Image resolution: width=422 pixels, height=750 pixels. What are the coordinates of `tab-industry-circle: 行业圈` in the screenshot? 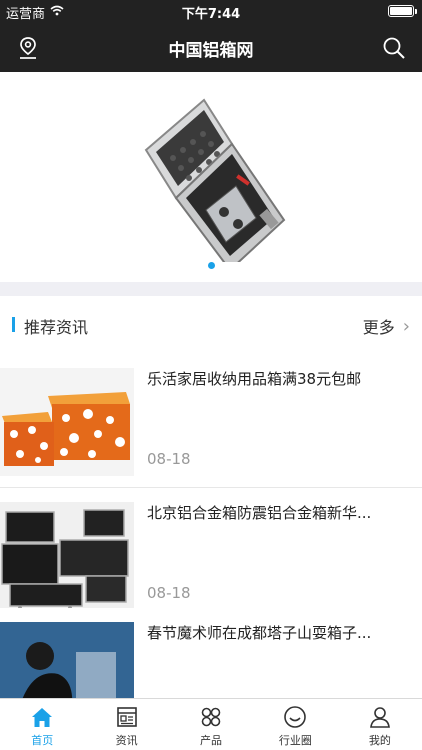 It's located at (295, 724).